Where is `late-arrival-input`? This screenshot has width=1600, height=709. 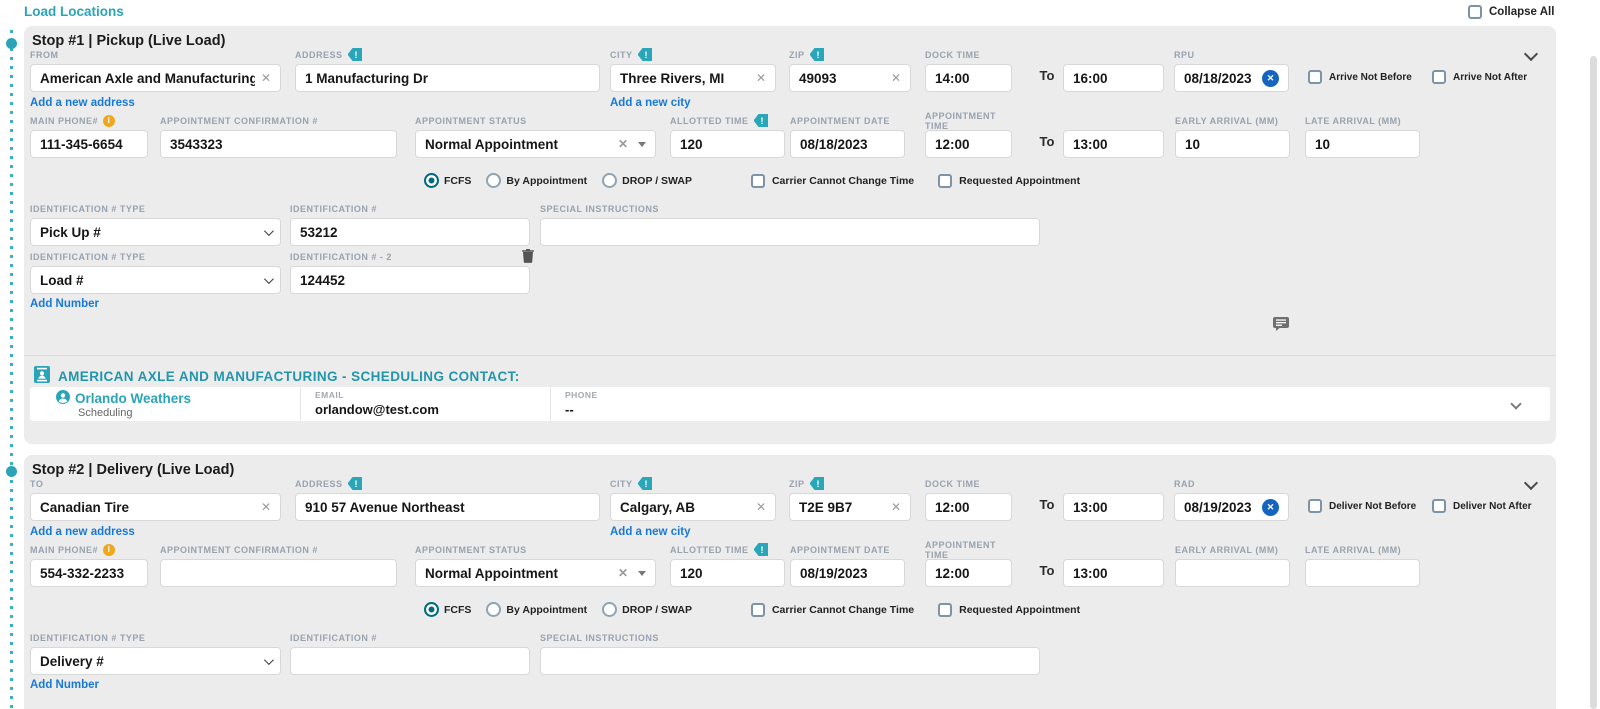
late-arrival-input is located at coordinates (1362, 573).